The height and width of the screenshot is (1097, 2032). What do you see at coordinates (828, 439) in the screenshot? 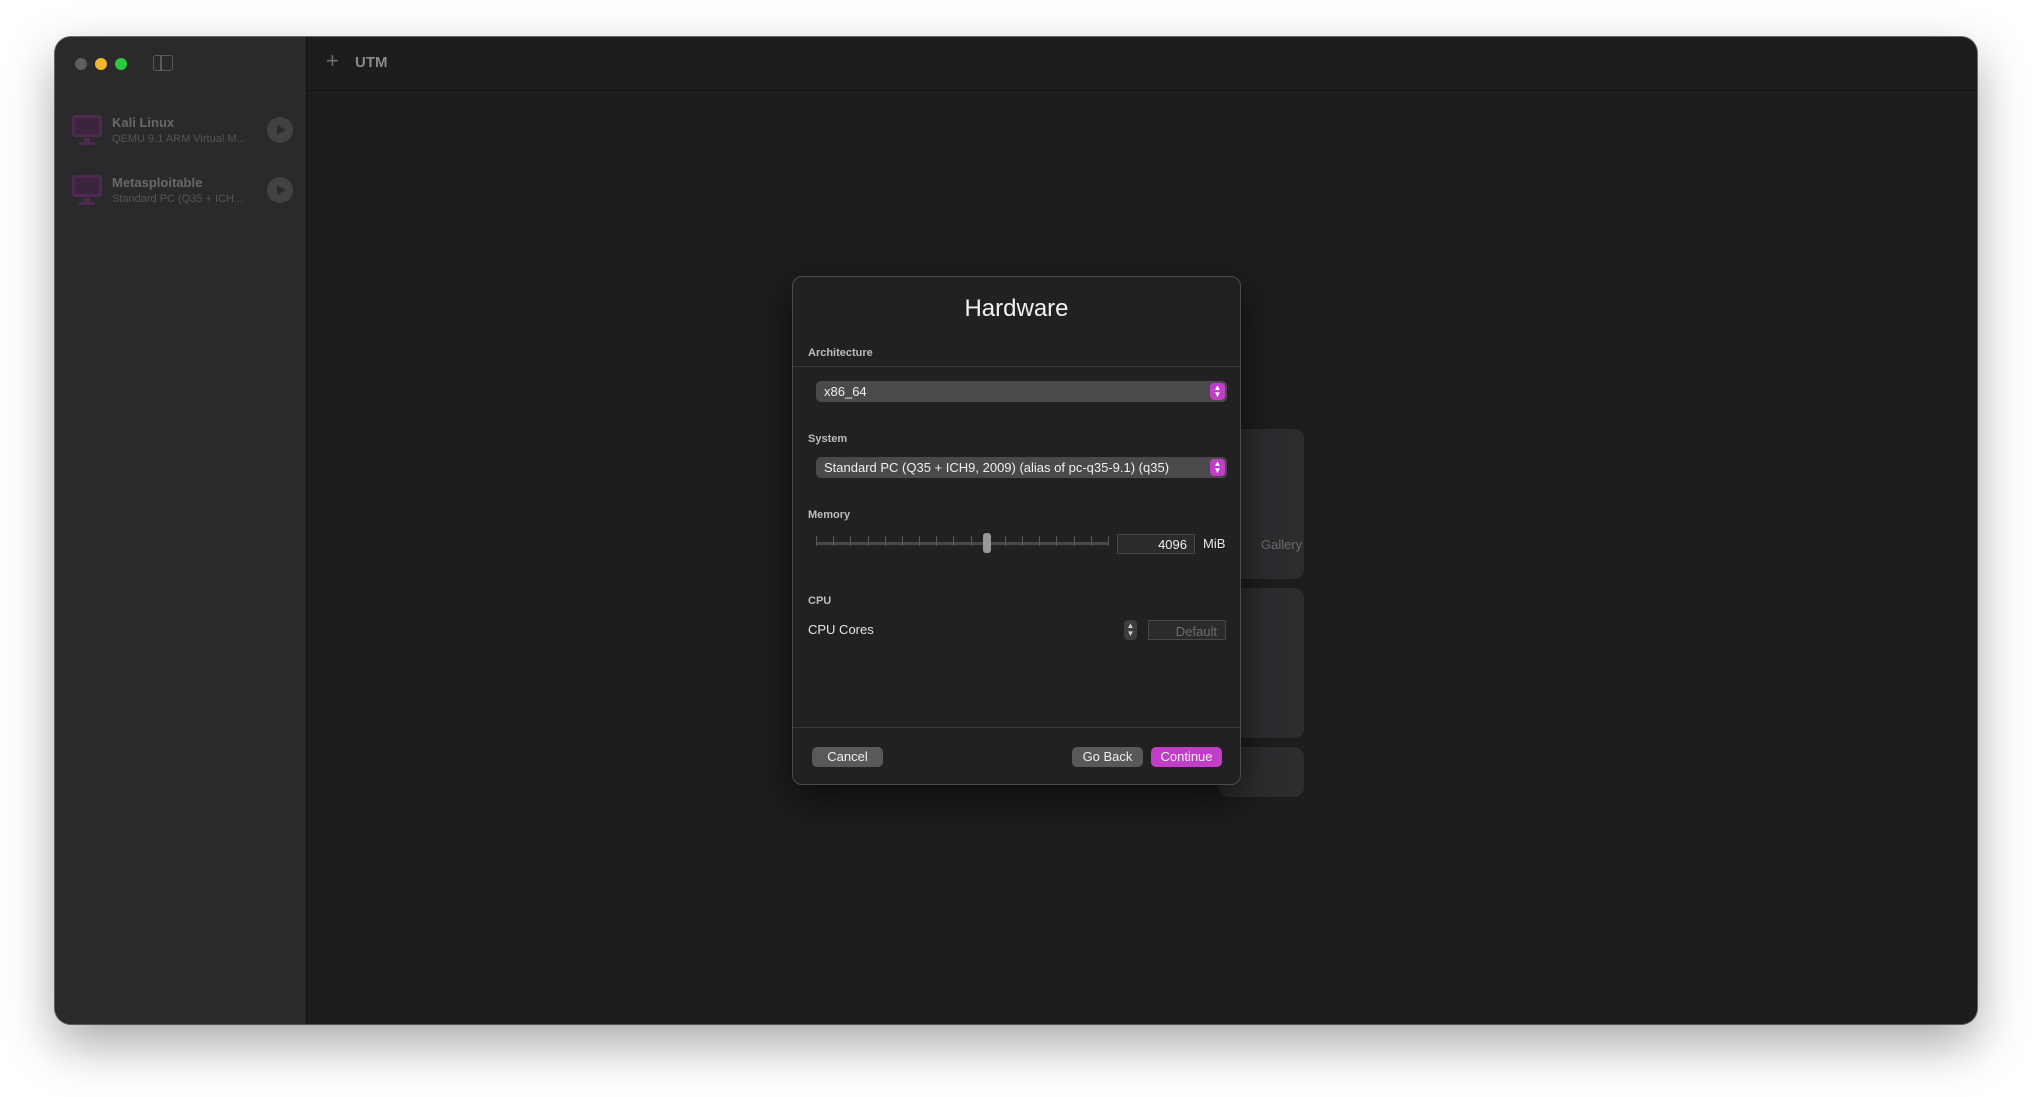
I see `system-label: System` at bounding box center [828, 439].